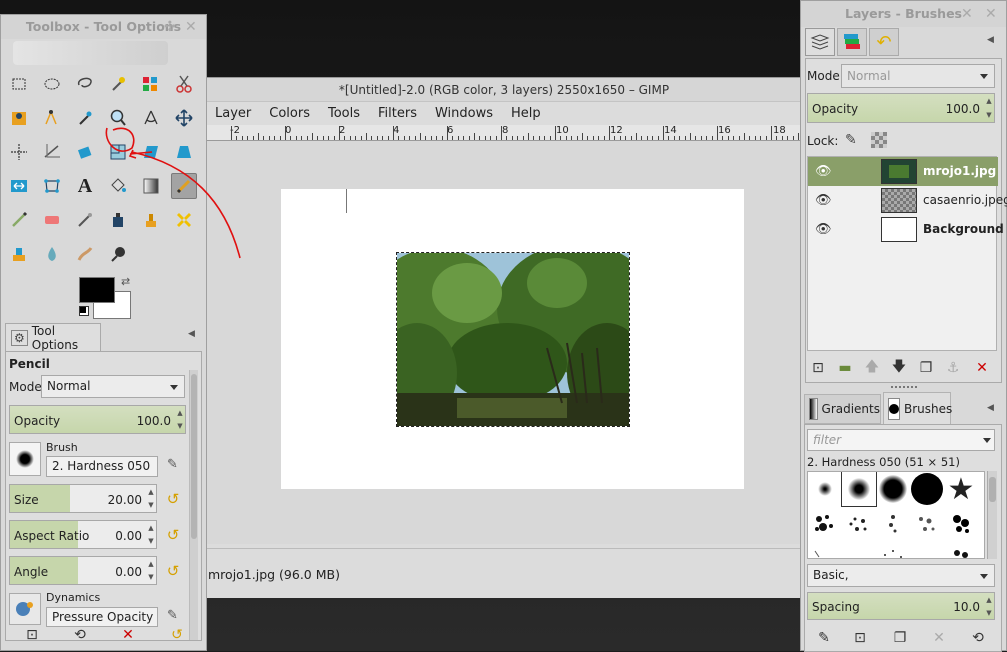 This screenshot has width=1007, height=652. I want to click on brush-acrylic, so click(825, 523).